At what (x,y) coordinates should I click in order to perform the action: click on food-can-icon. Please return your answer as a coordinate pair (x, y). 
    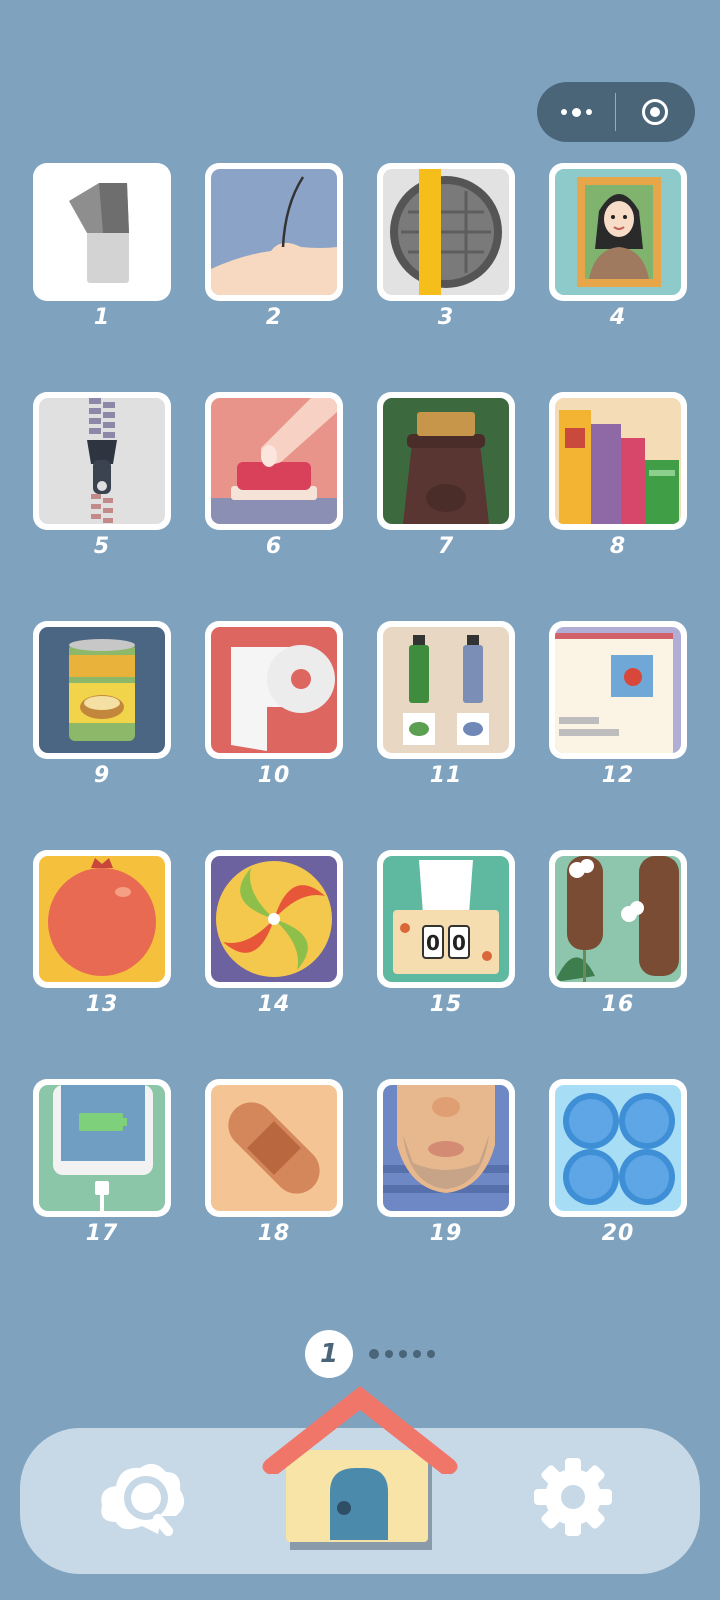
    Looking at the image, I should click on (102, 690).